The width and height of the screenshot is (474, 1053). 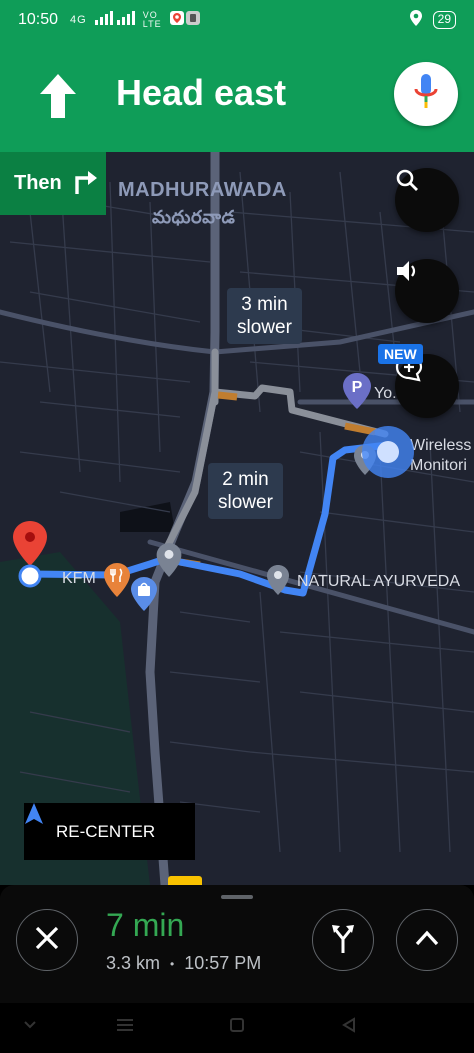 What do you see at coordinates (85, 183) in the screenshot?
I see `turn-right-icon` at bounding box center [85, 183].